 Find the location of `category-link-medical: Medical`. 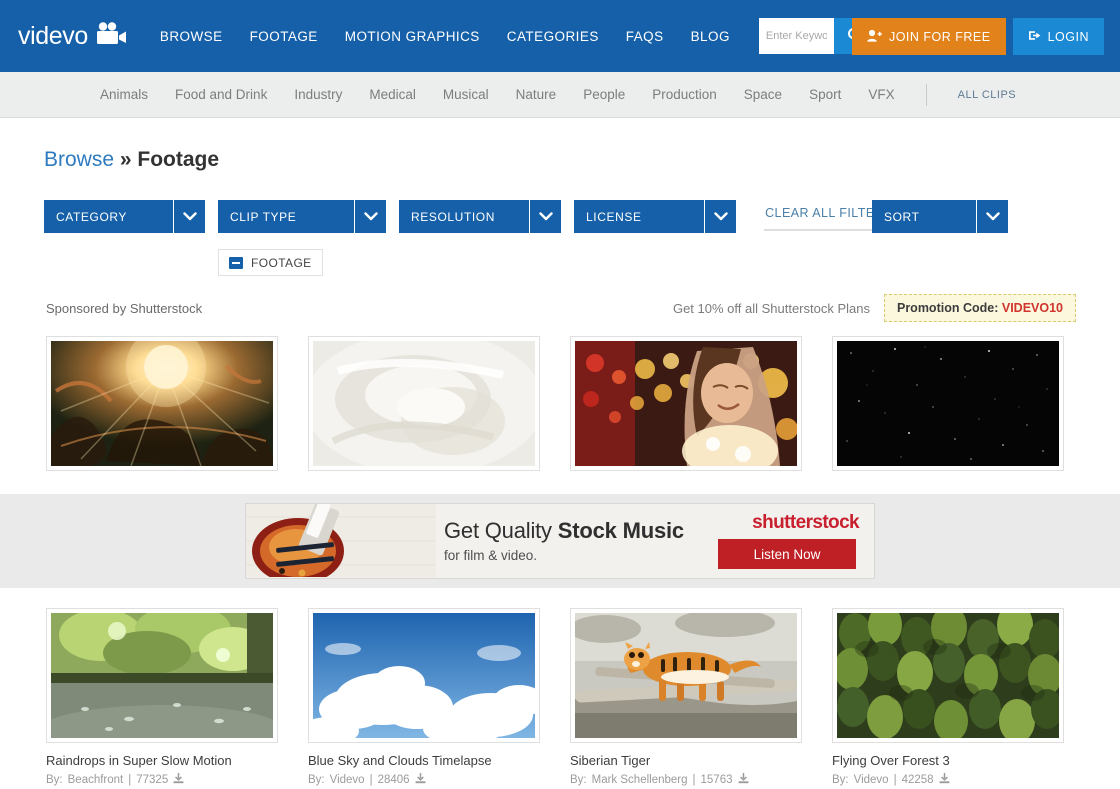

category-link-medical: Medical is located at coordinates (392, 94).